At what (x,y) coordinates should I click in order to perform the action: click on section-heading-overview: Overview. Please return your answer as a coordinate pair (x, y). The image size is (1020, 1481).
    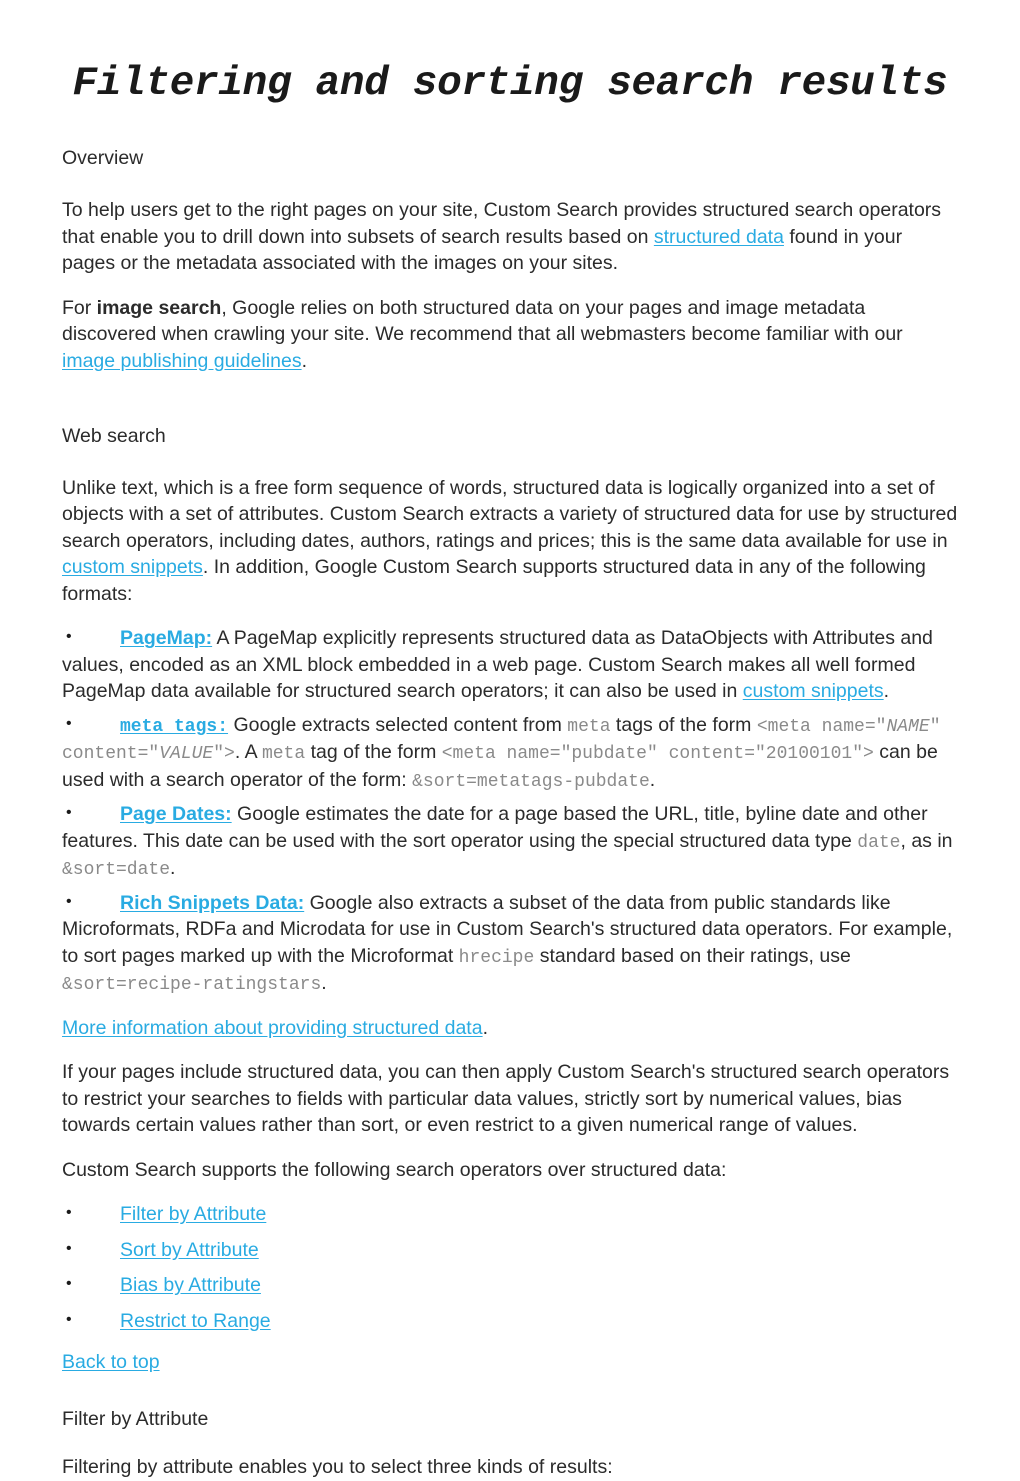
    Looking at the image, I should click on (103, 158).